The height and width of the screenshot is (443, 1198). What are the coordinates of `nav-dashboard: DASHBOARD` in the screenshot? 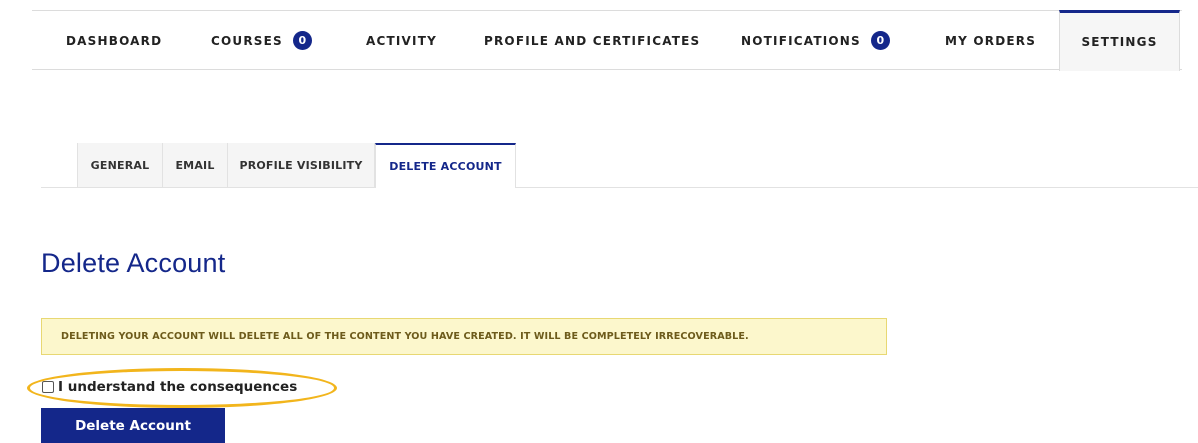 It's located at (114, 40).